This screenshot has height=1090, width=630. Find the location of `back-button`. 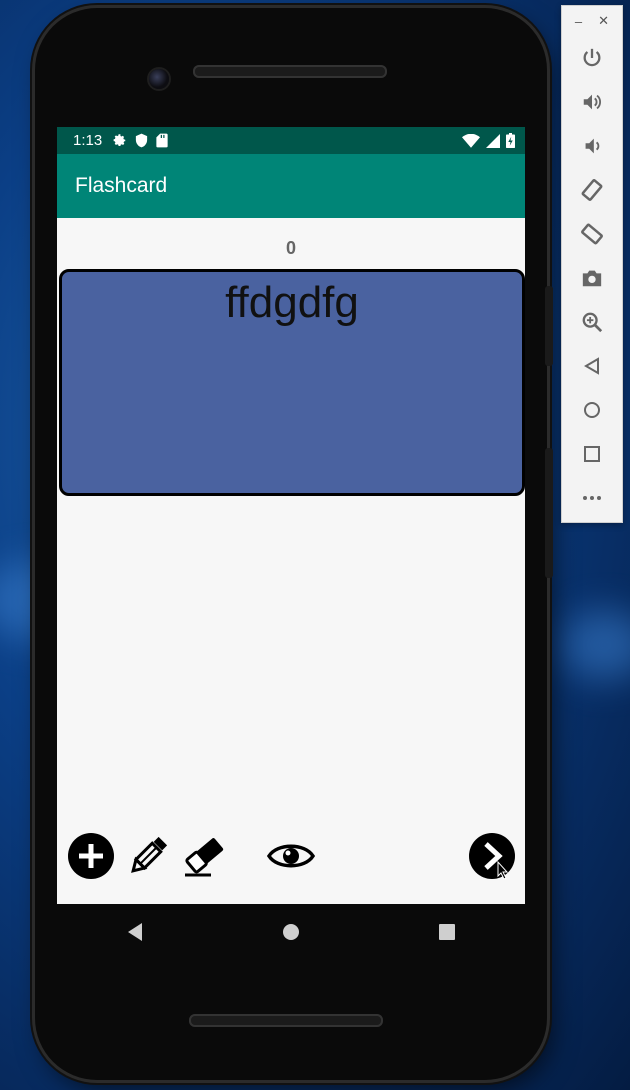

back-button is located at coordinates (592, 366).